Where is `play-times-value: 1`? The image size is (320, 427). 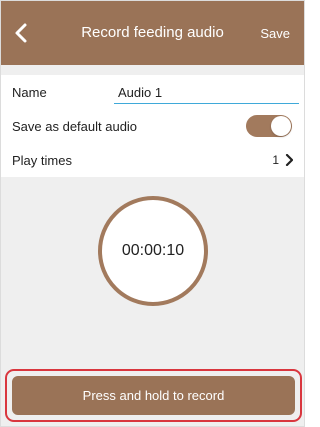
play-times-value: 1 is located at coordinates (275, 160).